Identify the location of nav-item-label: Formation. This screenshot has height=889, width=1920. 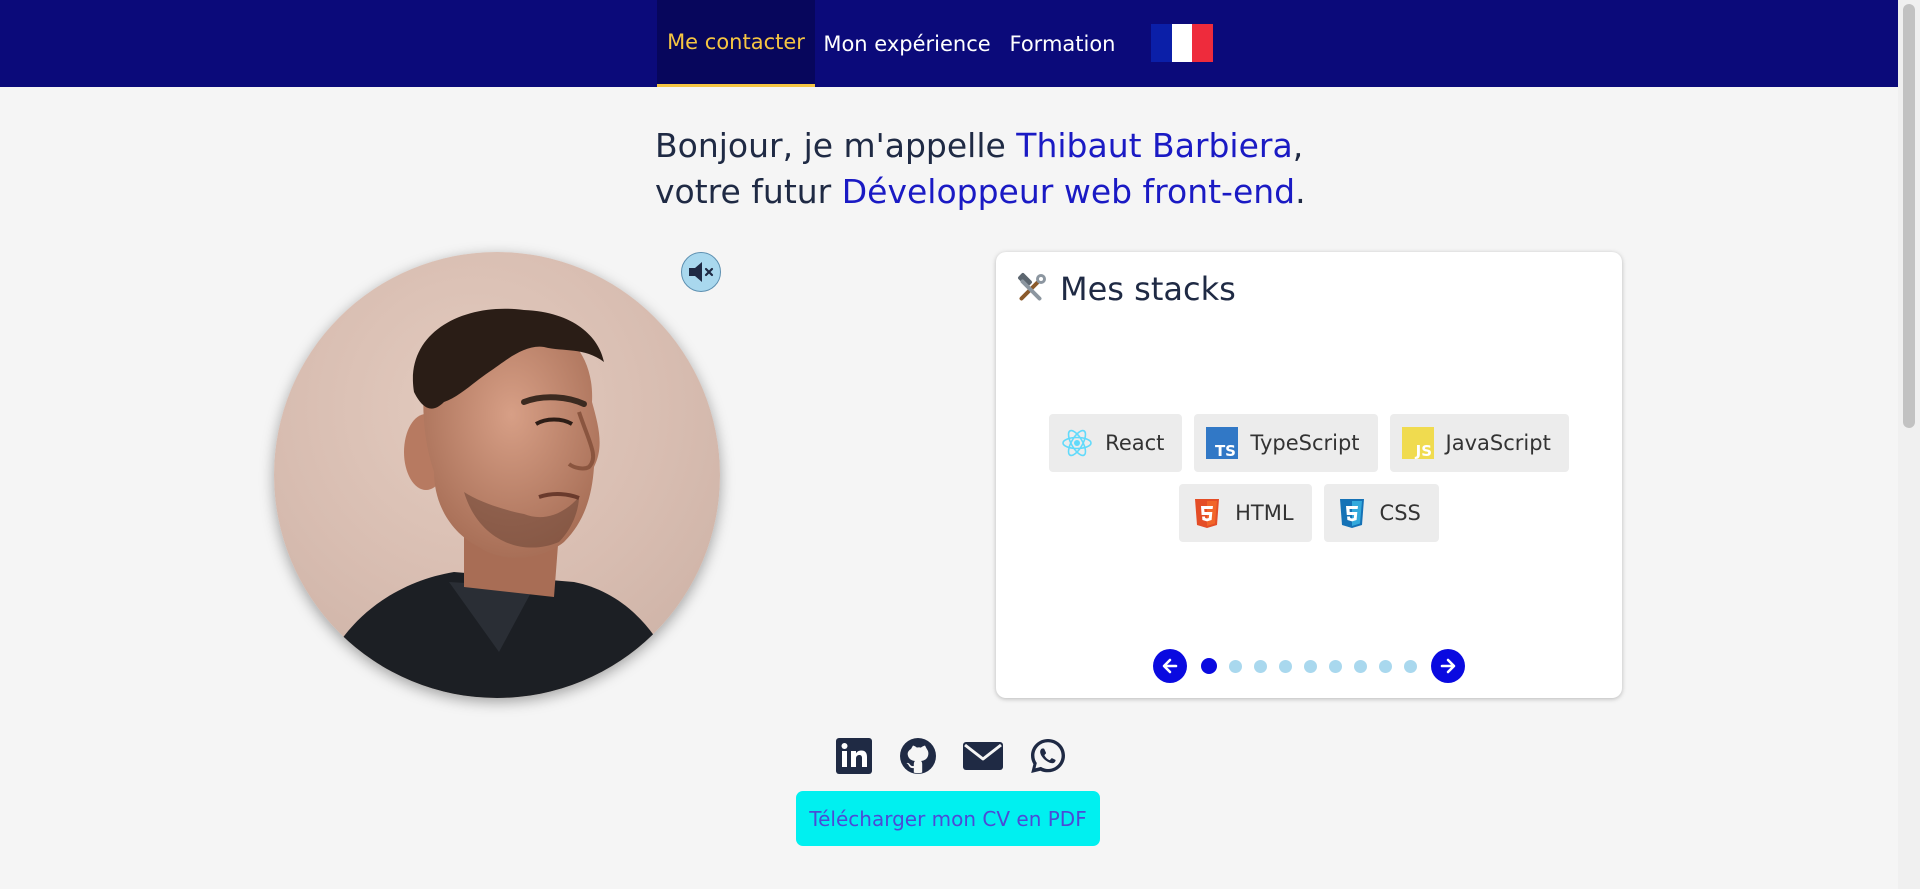
(1062, 43).